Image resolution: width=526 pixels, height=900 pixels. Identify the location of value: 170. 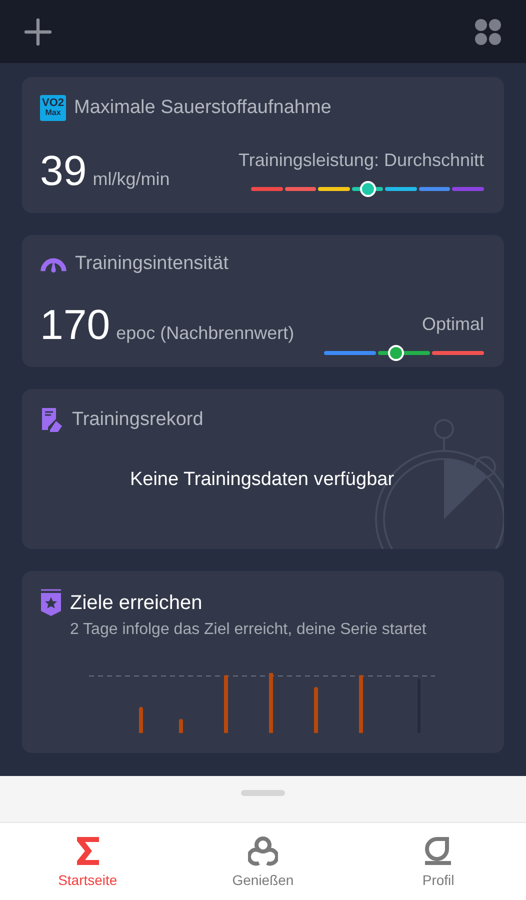
(75, 325).